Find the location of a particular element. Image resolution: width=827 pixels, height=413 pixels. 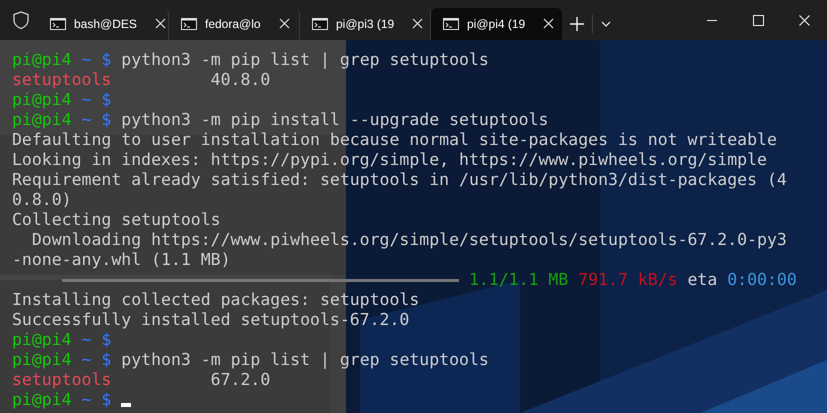

tab-title: pi@pi3 (19 is located at coordinates (365, 24).